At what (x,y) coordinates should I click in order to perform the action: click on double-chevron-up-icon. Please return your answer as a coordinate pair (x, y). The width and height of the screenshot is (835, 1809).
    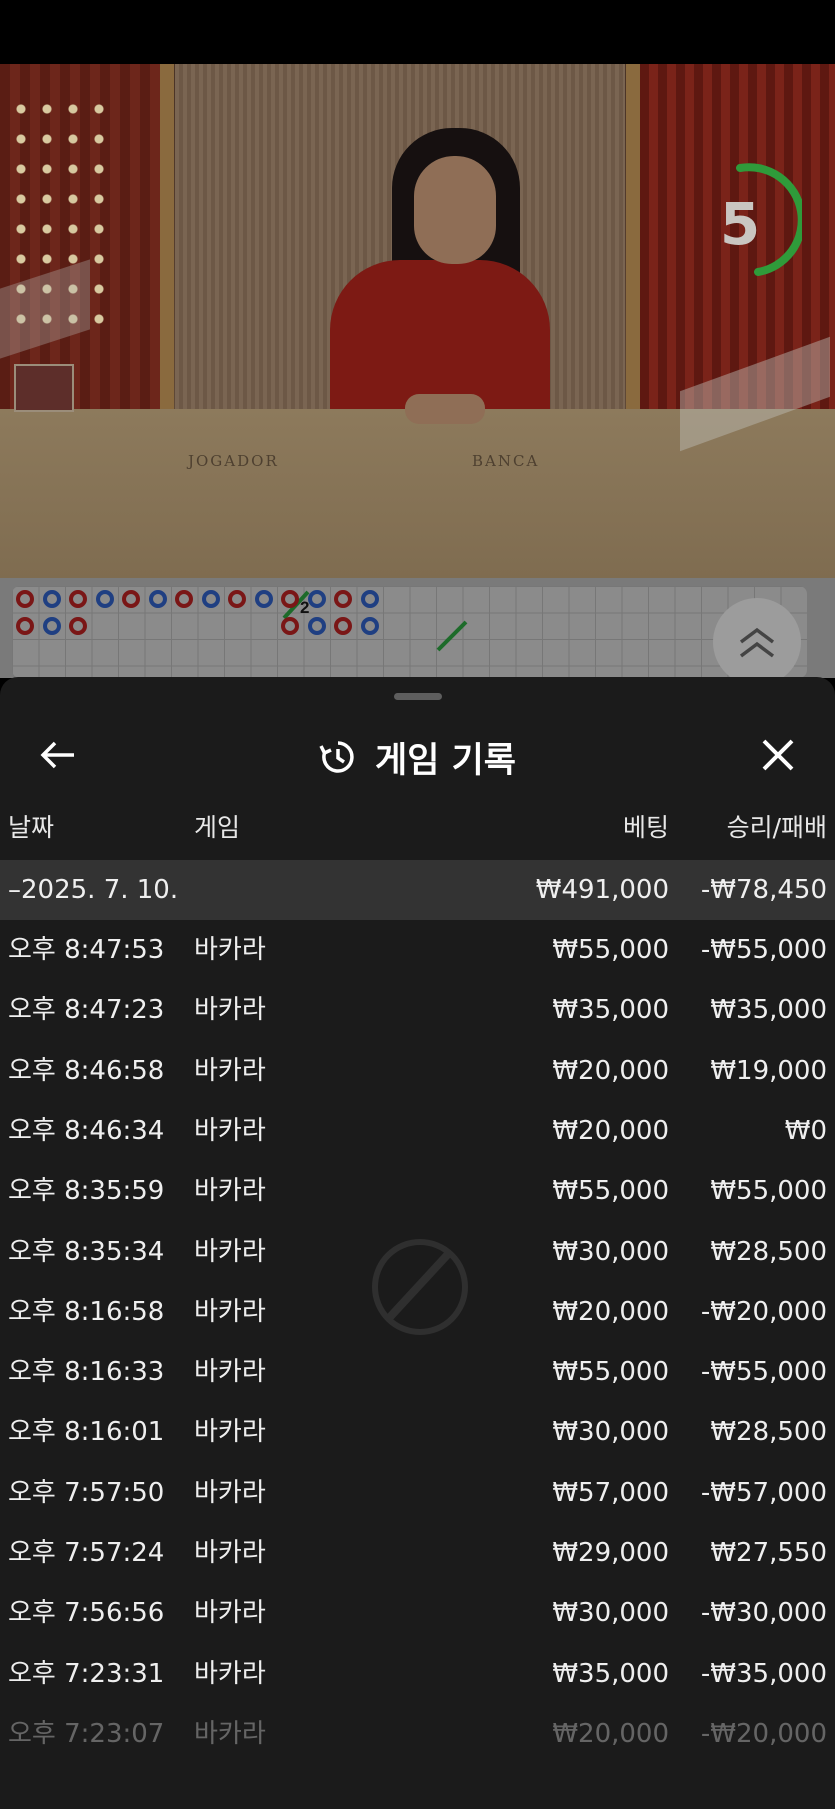
    Looking at the image, I should click on (757, 642).